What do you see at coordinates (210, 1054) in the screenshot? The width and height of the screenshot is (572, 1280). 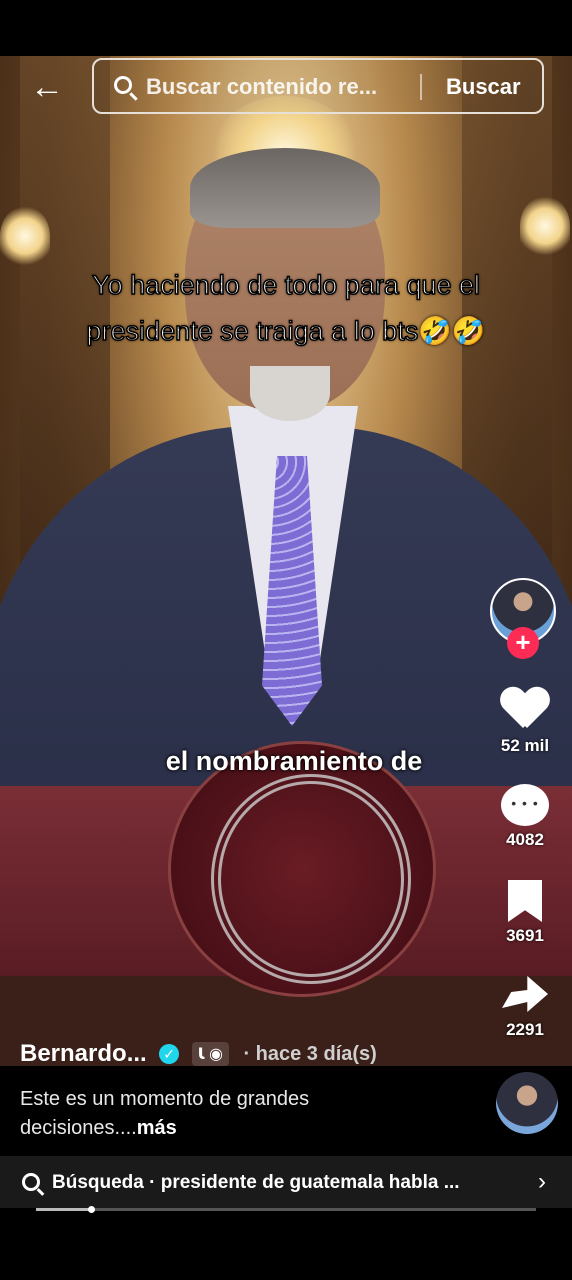 I see `author-badges: Ꙇ ◉` at bounding box center [210, 1054].